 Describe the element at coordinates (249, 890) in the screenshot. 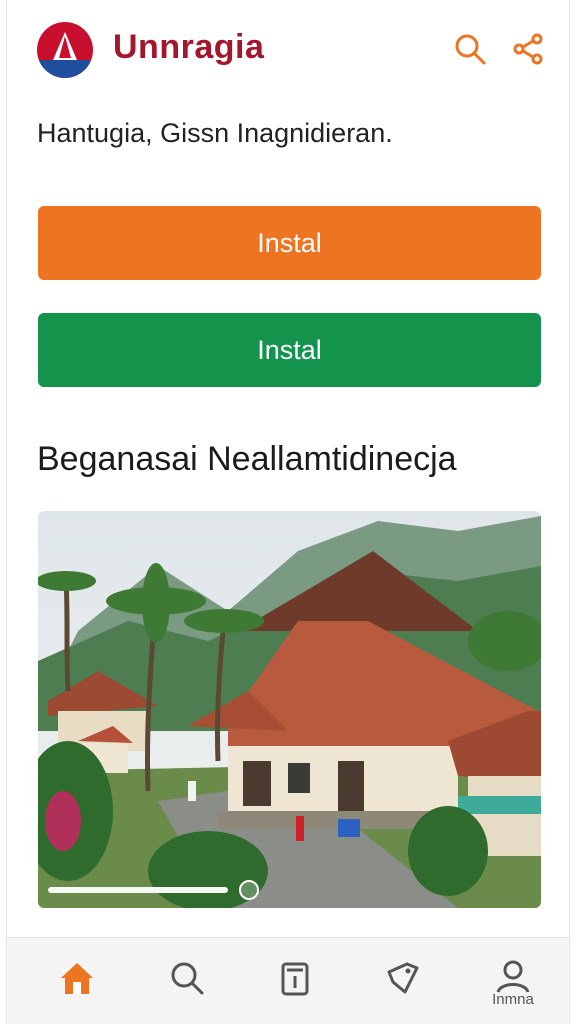

I see `carousel-knob` at that location.